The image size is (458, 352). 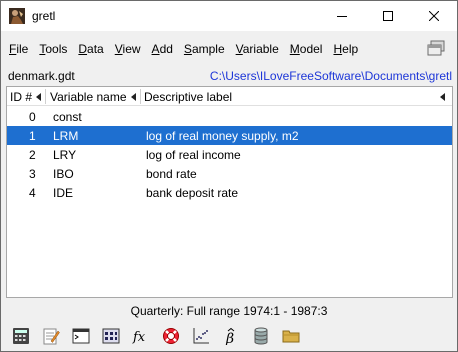 I want to click on column-header-label: Descriptive label, so click(x=188, y=97).